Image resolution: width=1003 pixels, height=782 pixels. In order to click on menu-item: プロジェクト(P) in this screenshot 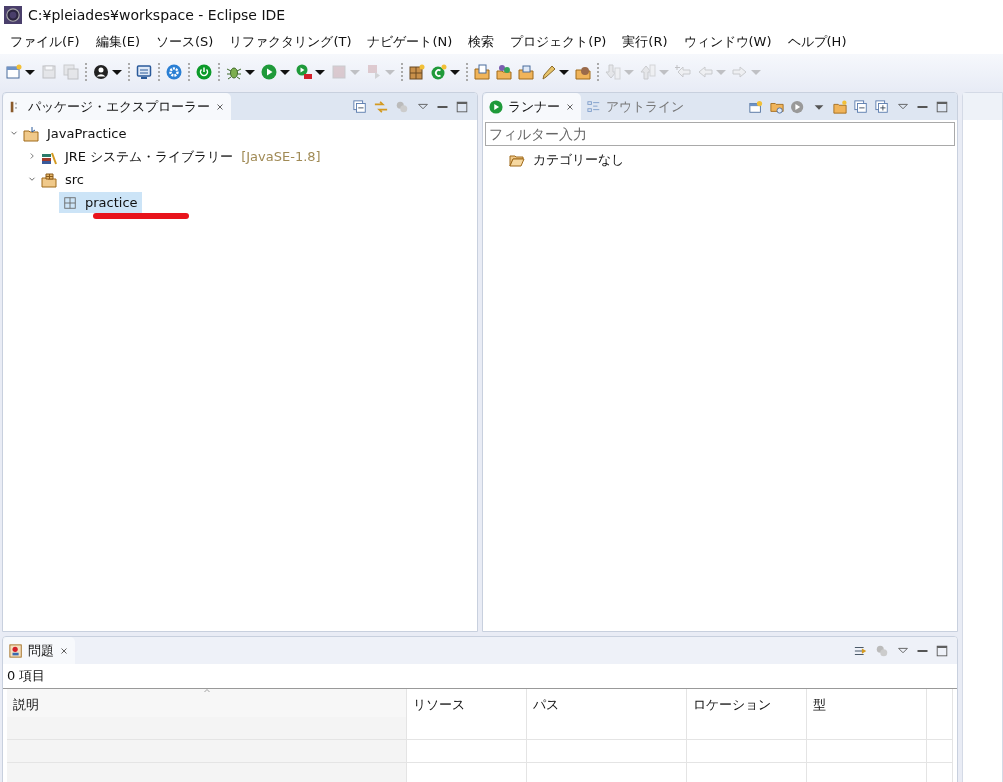, I will do `click(558, 42)`.